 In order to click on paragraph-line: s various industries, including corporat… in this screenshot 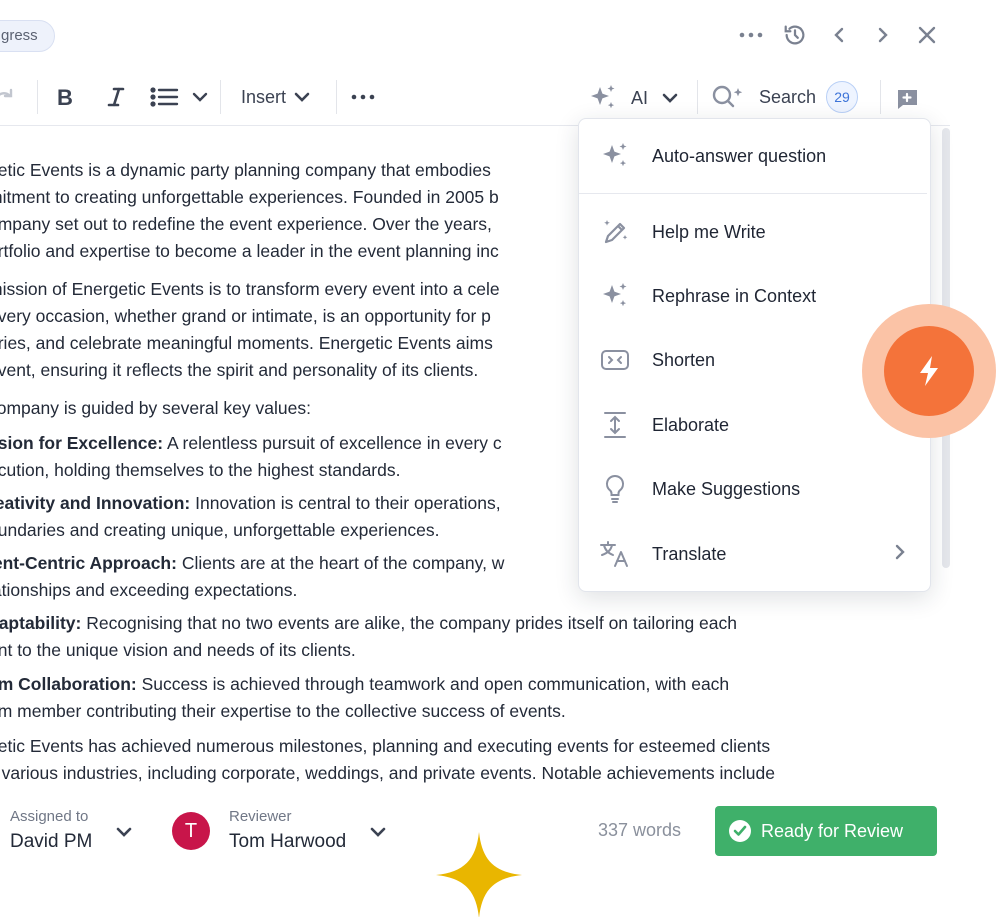, I will do `click(387, 773)`.